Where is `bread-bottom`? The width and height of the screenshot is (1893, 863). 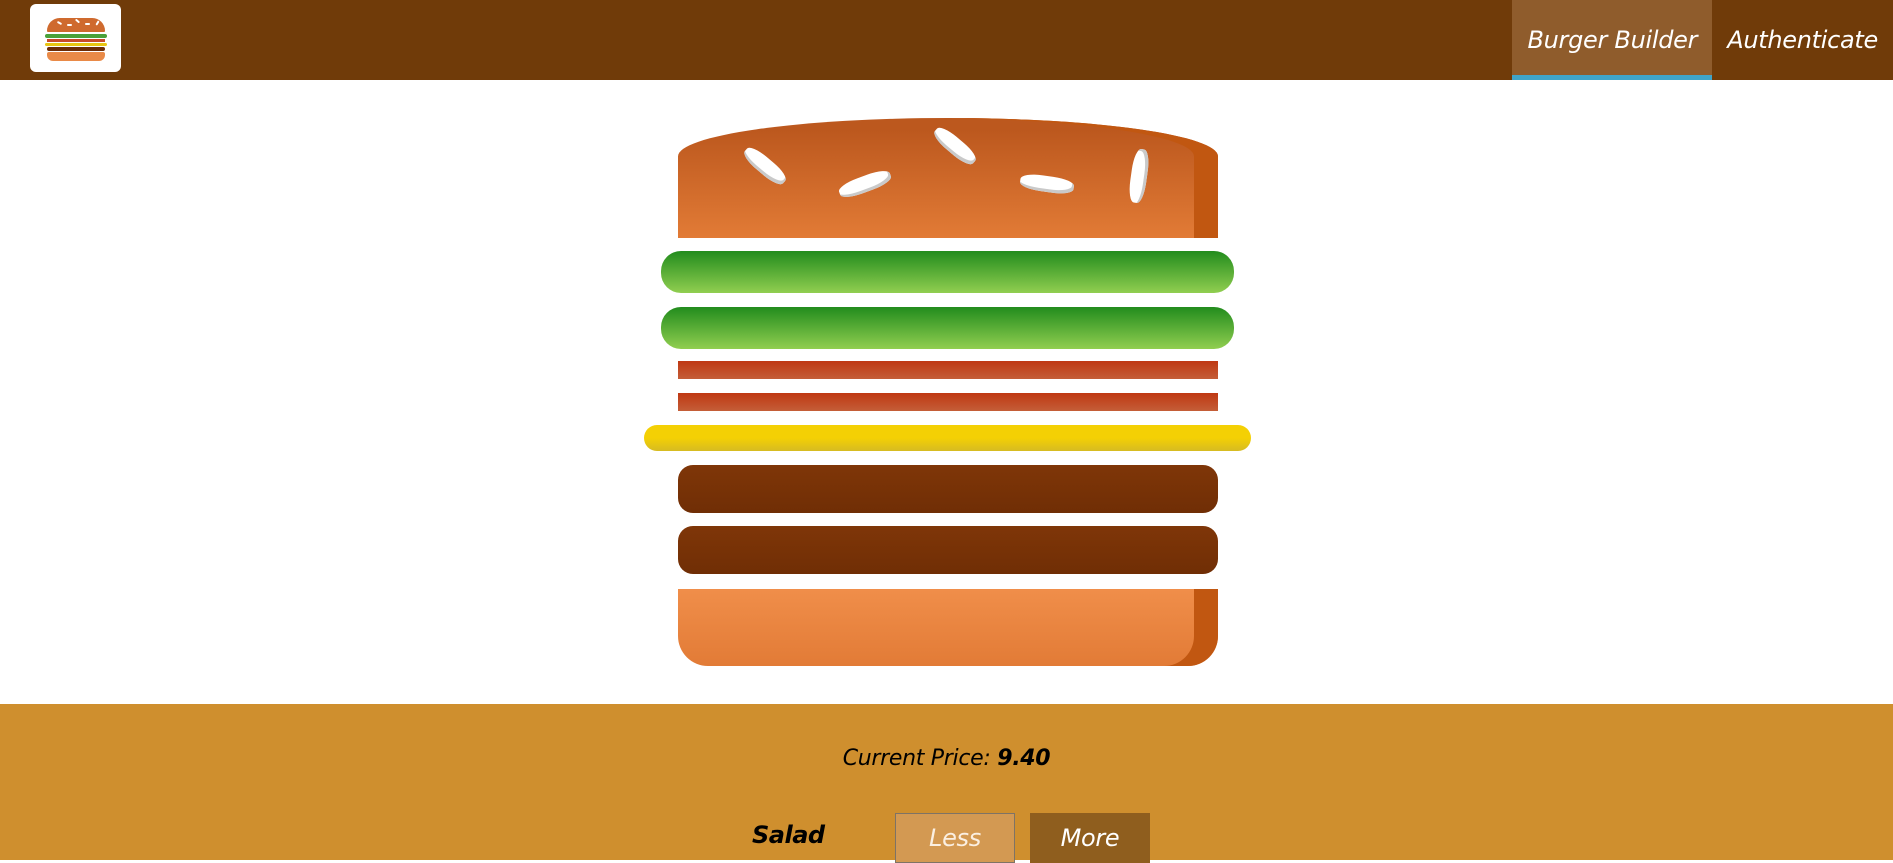 bread-bottom is located at coordinates (948, 627).